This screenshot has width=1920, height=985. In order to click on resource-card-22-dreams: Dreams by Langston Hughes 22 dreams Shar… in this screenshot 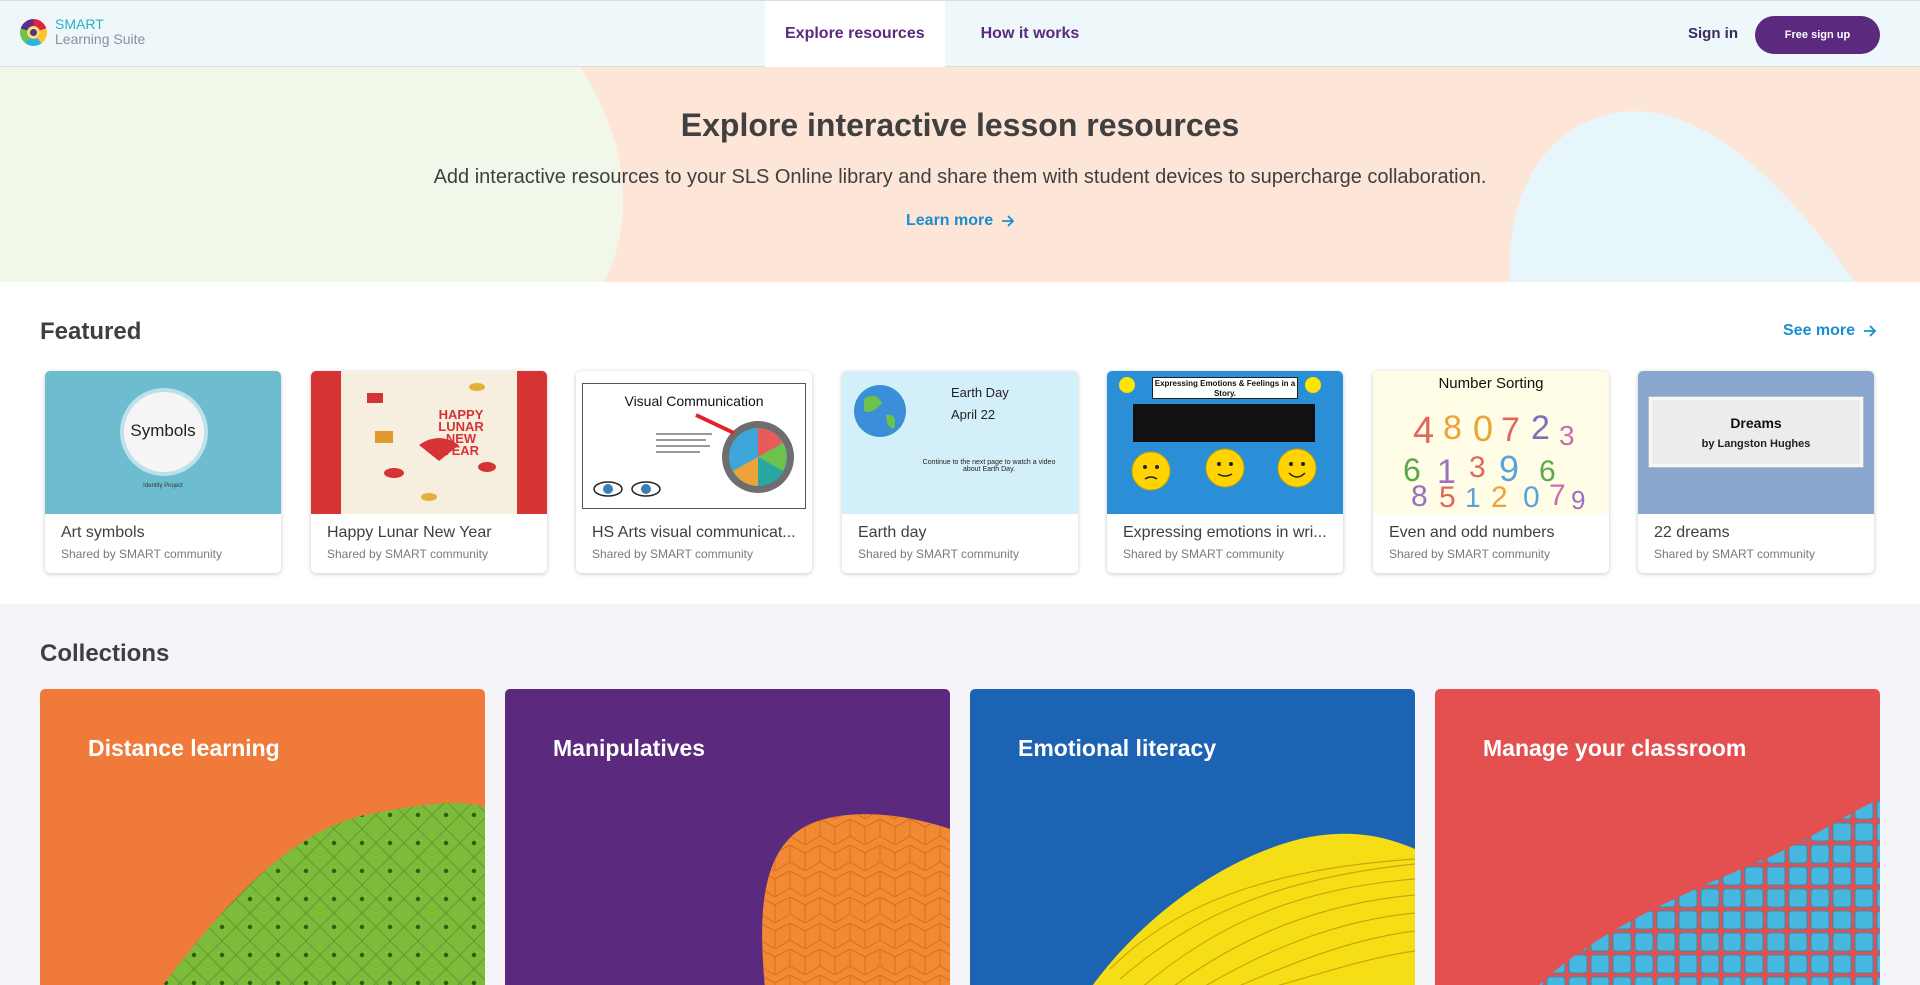, I will do `click(1756, 472)`.